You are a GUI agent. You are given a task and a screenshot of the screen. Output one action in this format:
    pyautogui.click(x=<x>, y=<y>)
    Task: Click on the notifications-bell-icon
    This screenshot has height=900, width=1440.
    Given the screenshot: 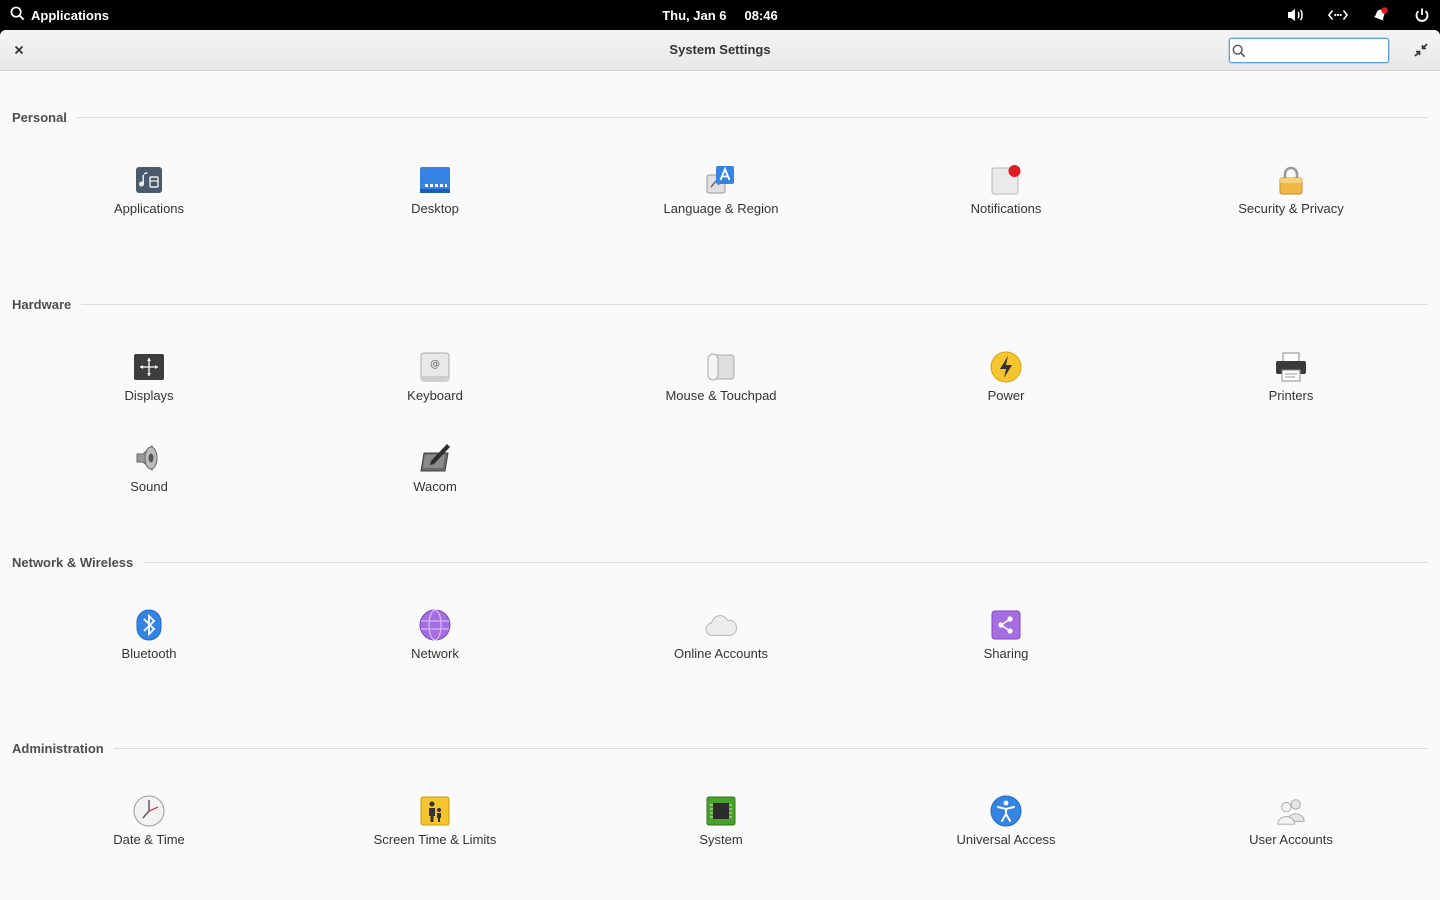 What is the action you would take?
    pyautogui.click(x=1380, y=15)
    